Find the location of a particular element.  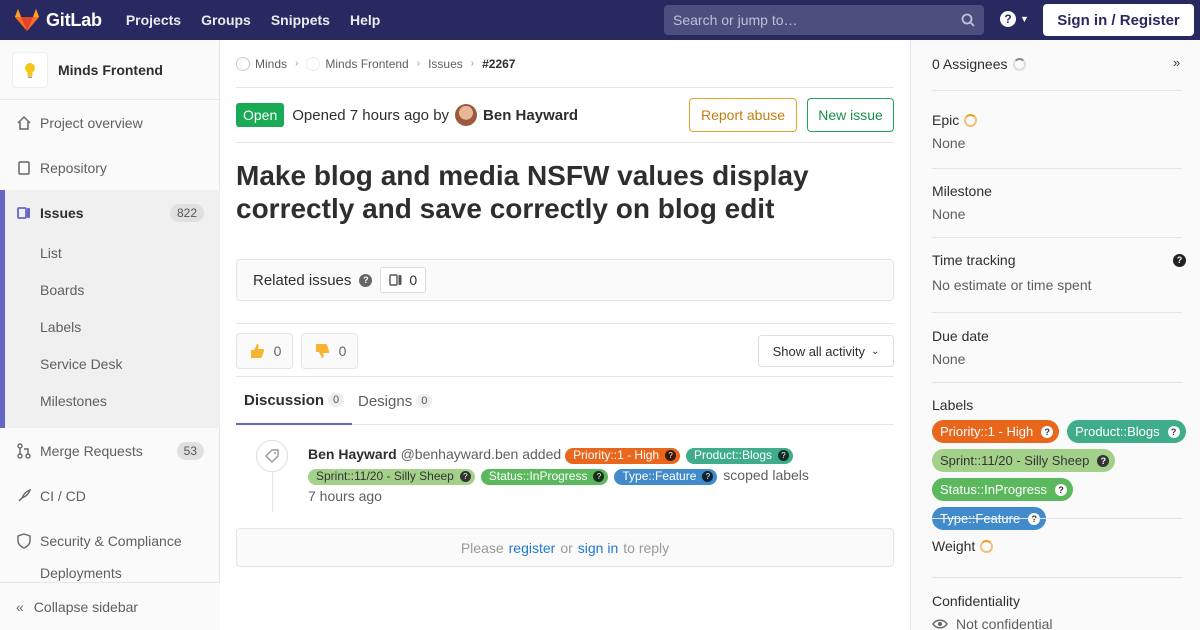

due-date-section: Due date None is located at coordinates (1057, 347).